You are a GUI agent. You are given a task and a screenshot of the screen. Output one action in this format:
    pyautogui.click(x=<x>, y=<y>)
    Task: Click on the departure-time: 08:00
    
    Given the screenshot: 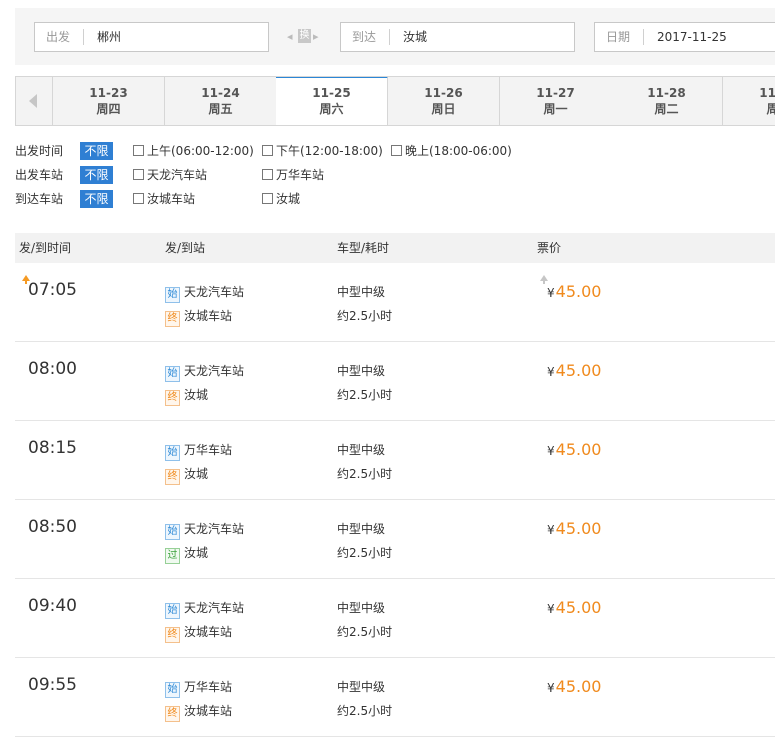 What is the action you would take?
    pyautogui.click(x=52, y=369)
    